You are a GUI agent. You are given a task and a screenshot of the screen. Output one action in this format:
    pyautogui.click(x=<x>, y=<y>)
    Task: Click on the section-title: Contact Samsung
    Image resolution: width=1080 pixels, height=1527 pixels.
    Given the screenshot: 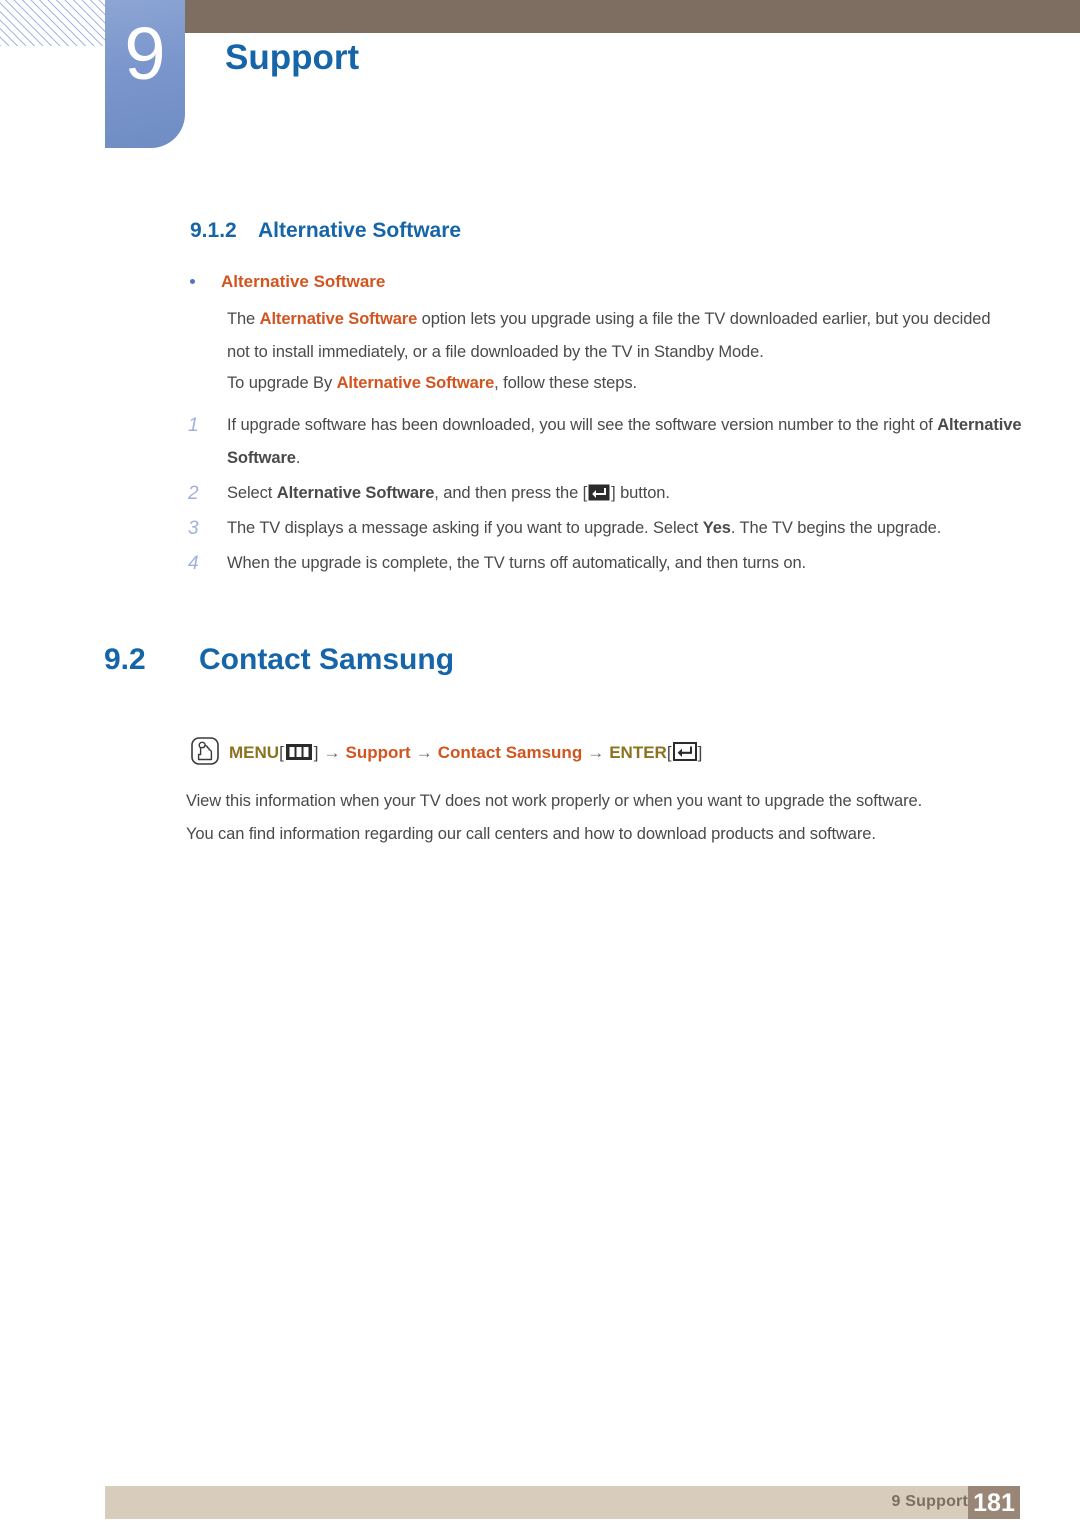 What is the action you would take?
    pyautogui.click(x=327, y=659)
    